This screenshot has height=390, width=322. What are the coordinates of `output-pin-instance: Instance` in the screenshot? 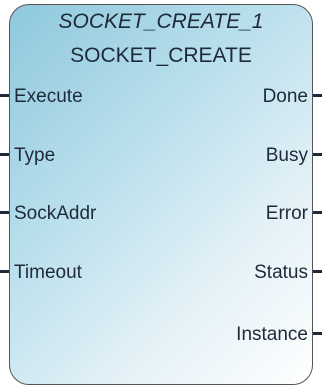 It's located at (279, 335).